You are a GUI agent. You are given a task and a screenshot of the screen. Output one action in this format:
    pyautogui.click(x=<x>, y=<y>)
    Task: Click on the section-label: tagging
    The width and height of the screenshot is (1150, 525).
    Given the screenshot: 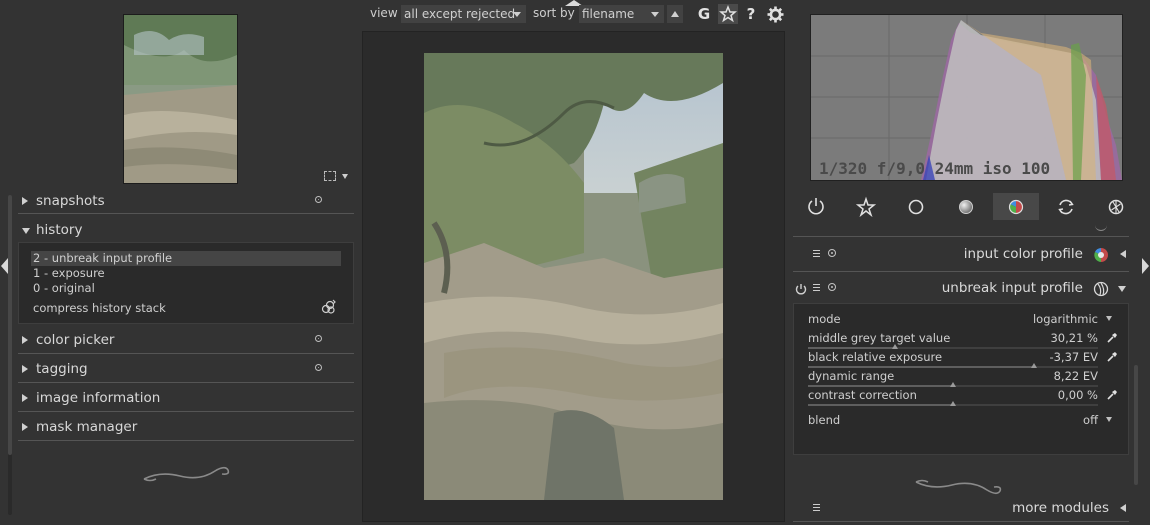 What is the action you would take?
    pyautogui.click(x=62, y=369)
    